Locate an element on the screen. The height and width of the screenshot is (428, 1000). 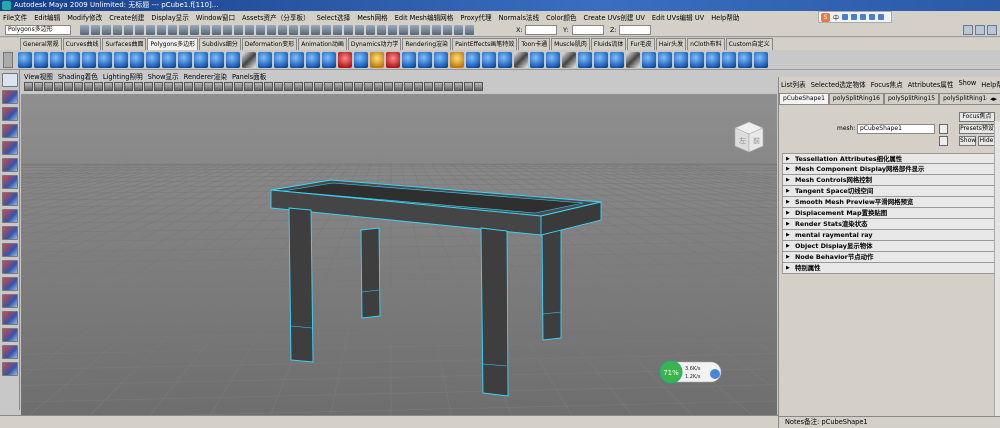
shelf-tab-general: General常规 is located at coordinates (41, 44).